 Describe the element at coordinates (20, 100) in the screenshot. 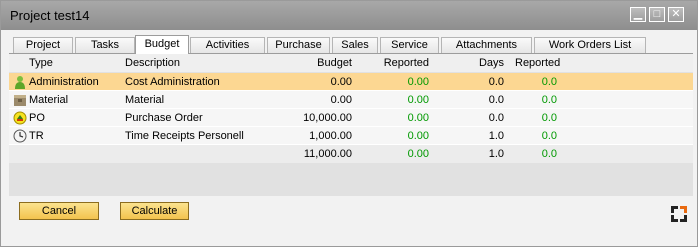

I see `material-icon` at that location.